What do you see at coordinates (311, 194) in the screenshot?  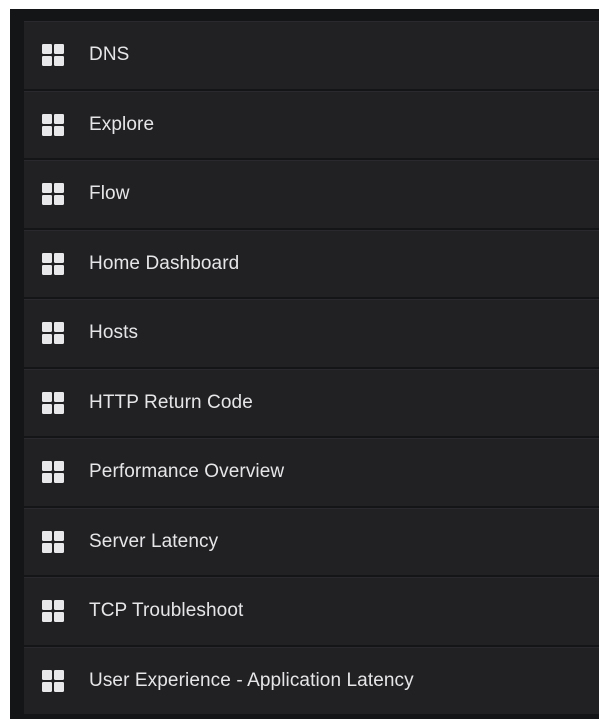 I see `dashboard-item-flow: Flow` at bounding box center [311, 194].